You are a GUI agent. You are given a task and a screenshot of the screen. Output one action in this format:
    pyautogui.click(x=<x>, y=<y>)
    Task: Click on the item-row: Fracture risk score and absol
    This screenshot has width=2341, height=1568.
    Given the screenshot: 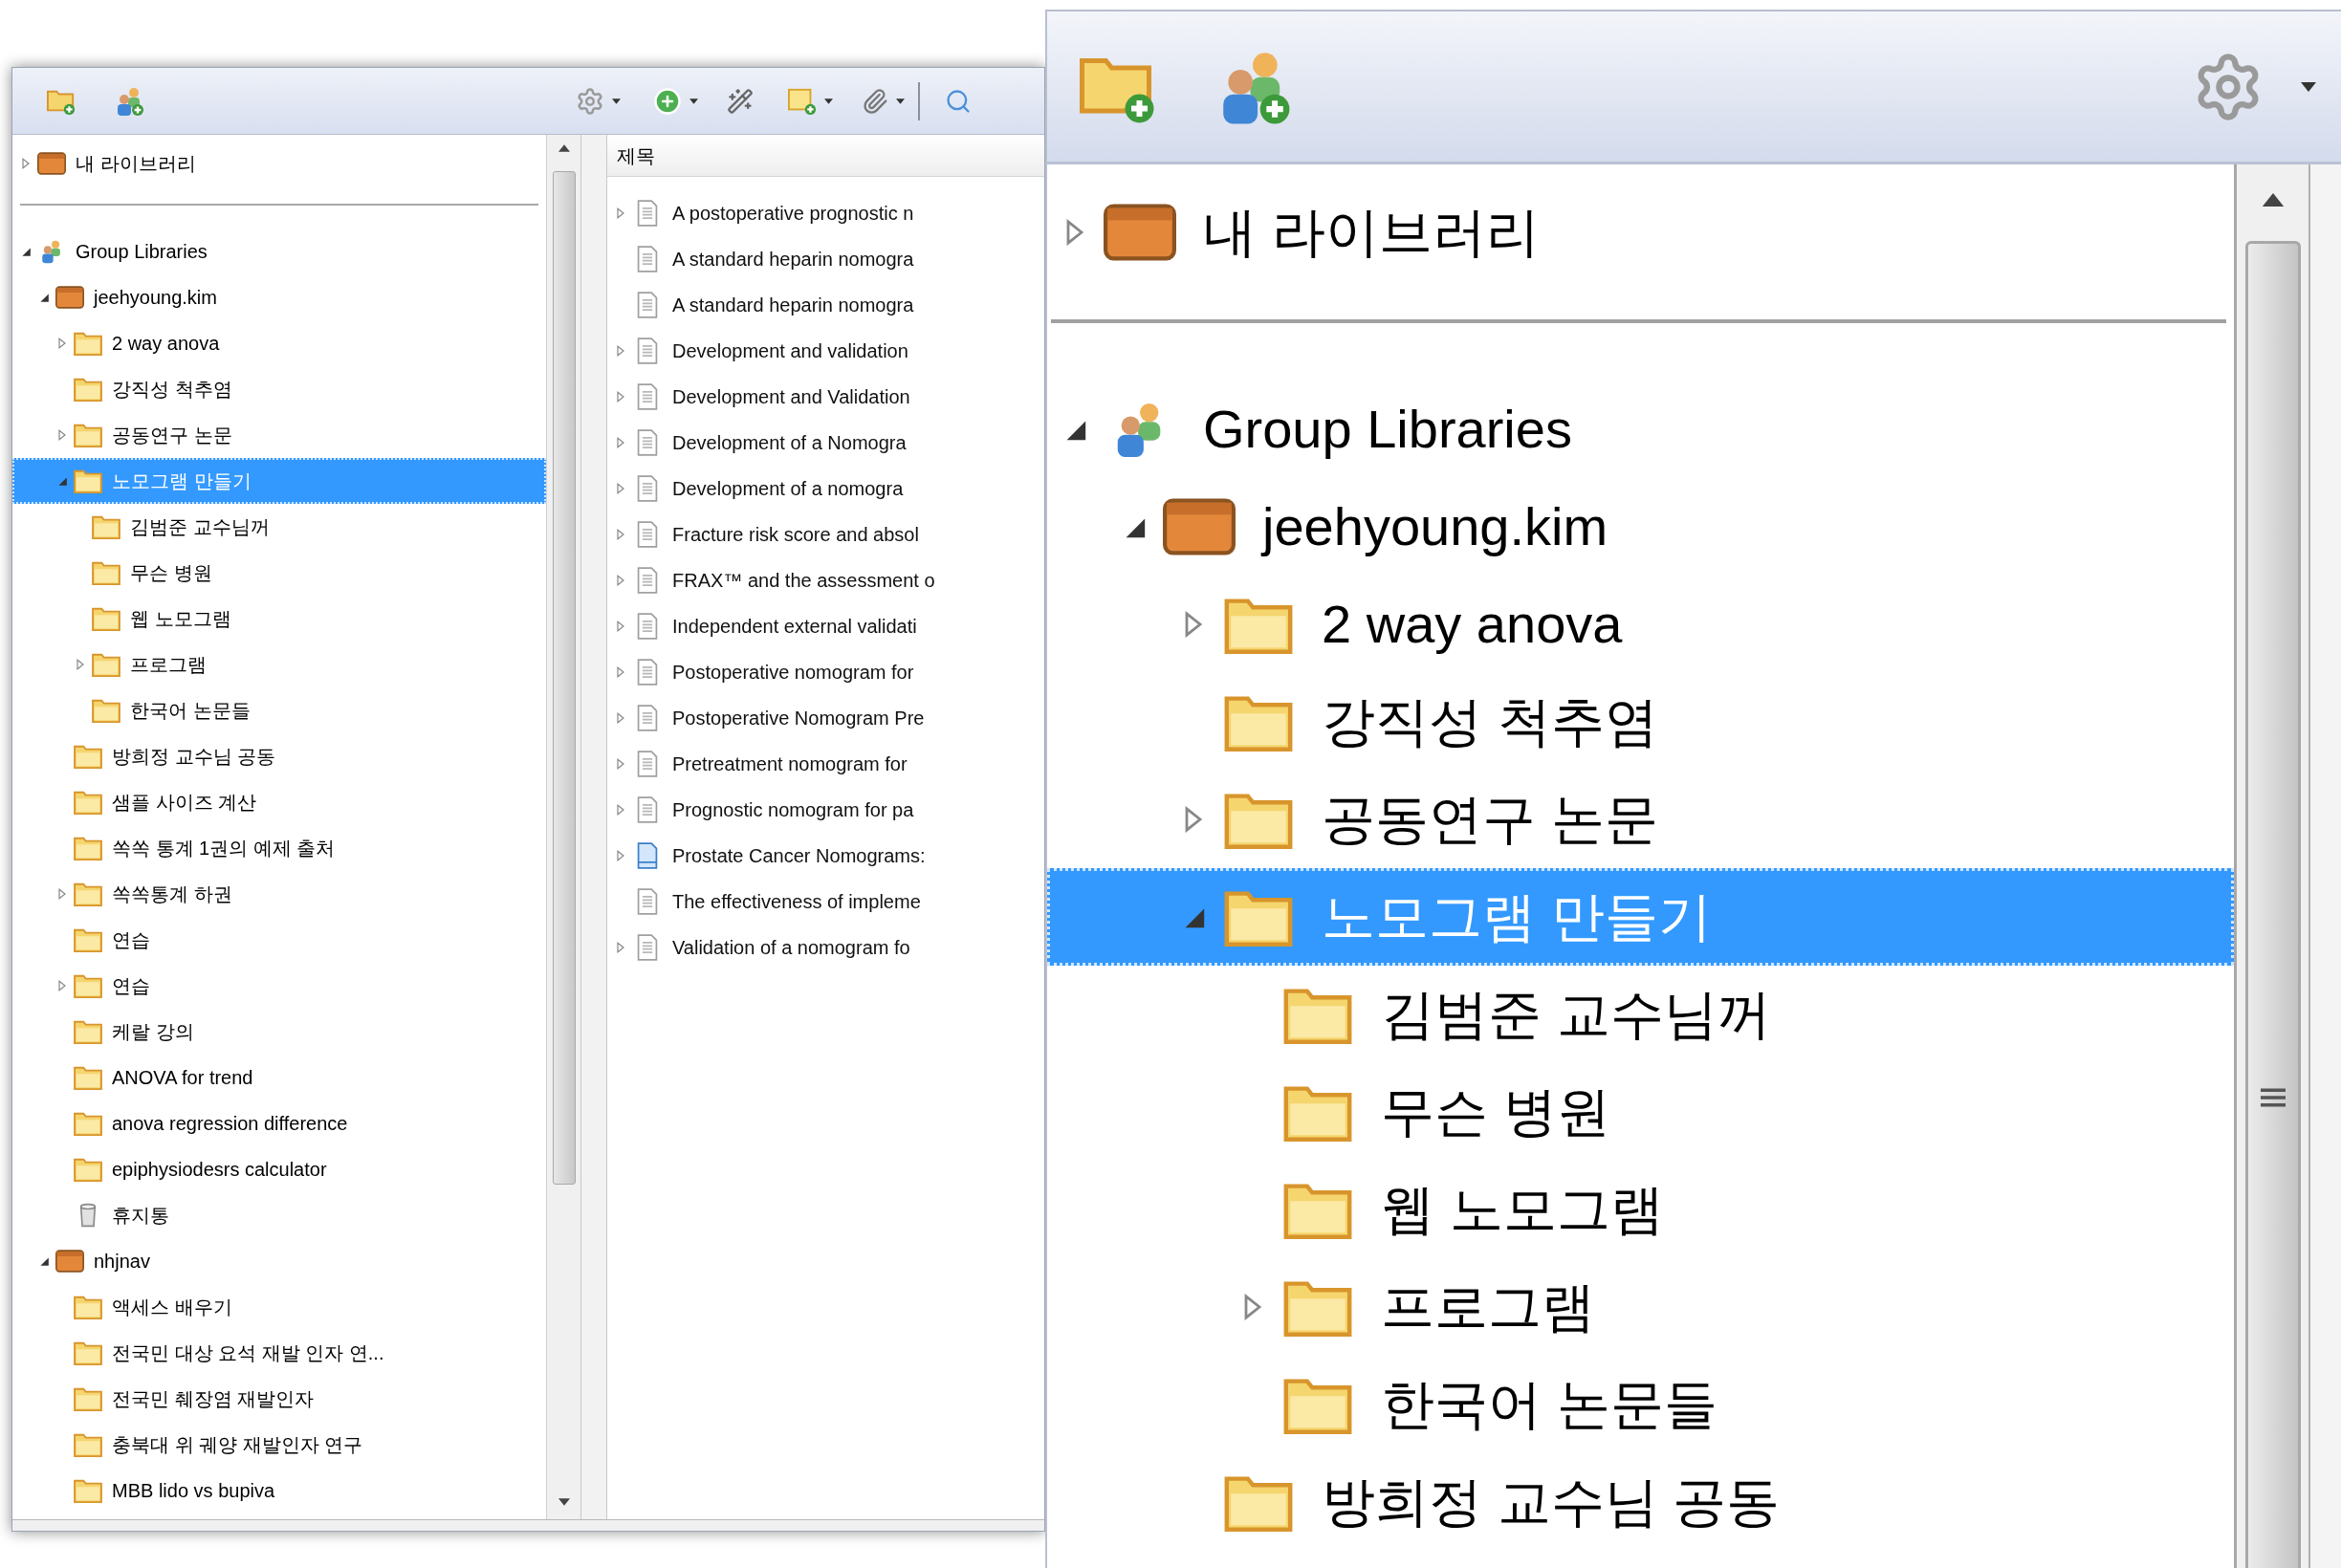 What is the action you would take?
    pyautogui.click(x=825, y=534)
    